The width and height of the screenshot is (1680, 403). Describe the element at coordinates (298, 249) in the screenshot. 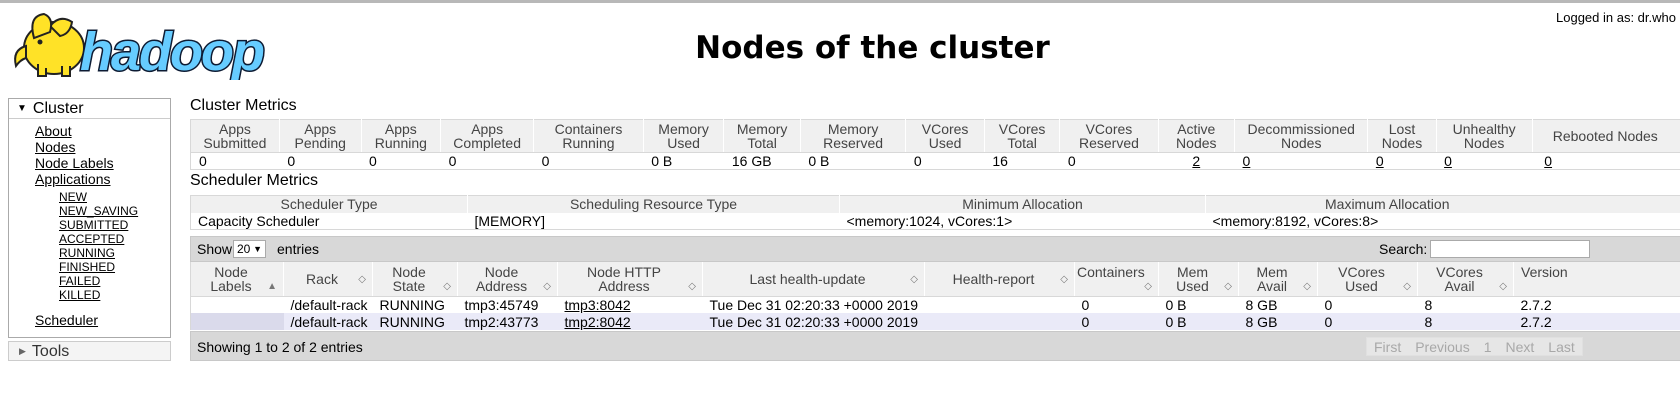

I see `entries-label: entries` at that location.